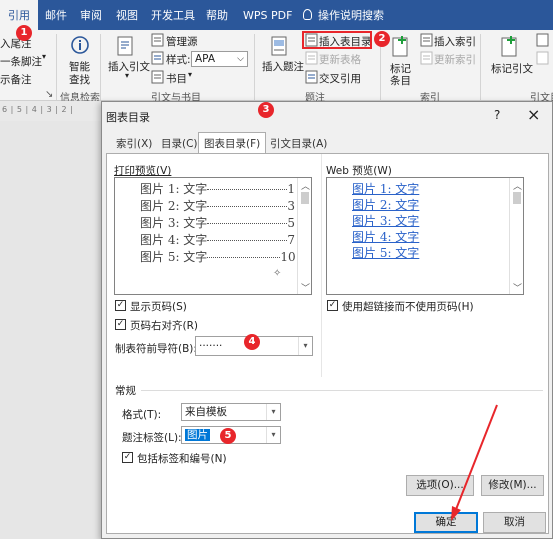 The image size is (553, 539). I want to click on step-badge-4: 4, so click(252, 342).